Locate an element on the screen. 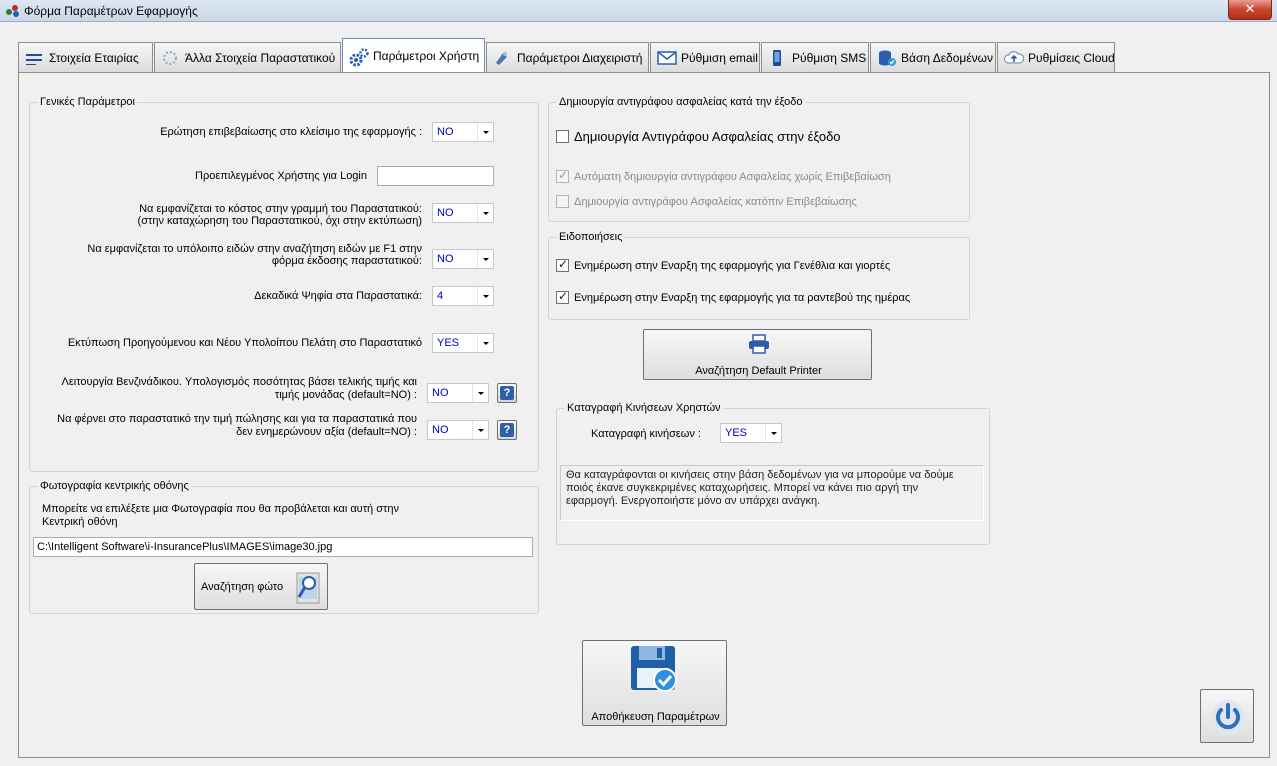 This screenshot has height=766, width=1277. button-label: Αναζήτηση φώτο is located at coordinates (242, 587).